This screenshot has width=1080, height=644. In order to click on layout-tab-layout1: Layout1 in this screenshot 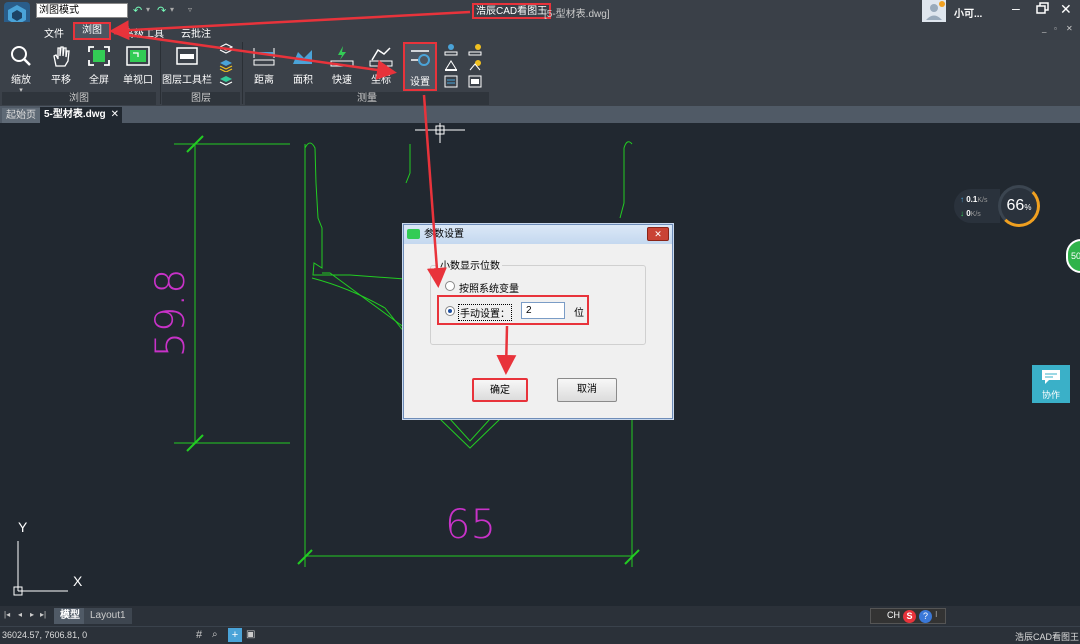, I will do `click(108, 616)`.